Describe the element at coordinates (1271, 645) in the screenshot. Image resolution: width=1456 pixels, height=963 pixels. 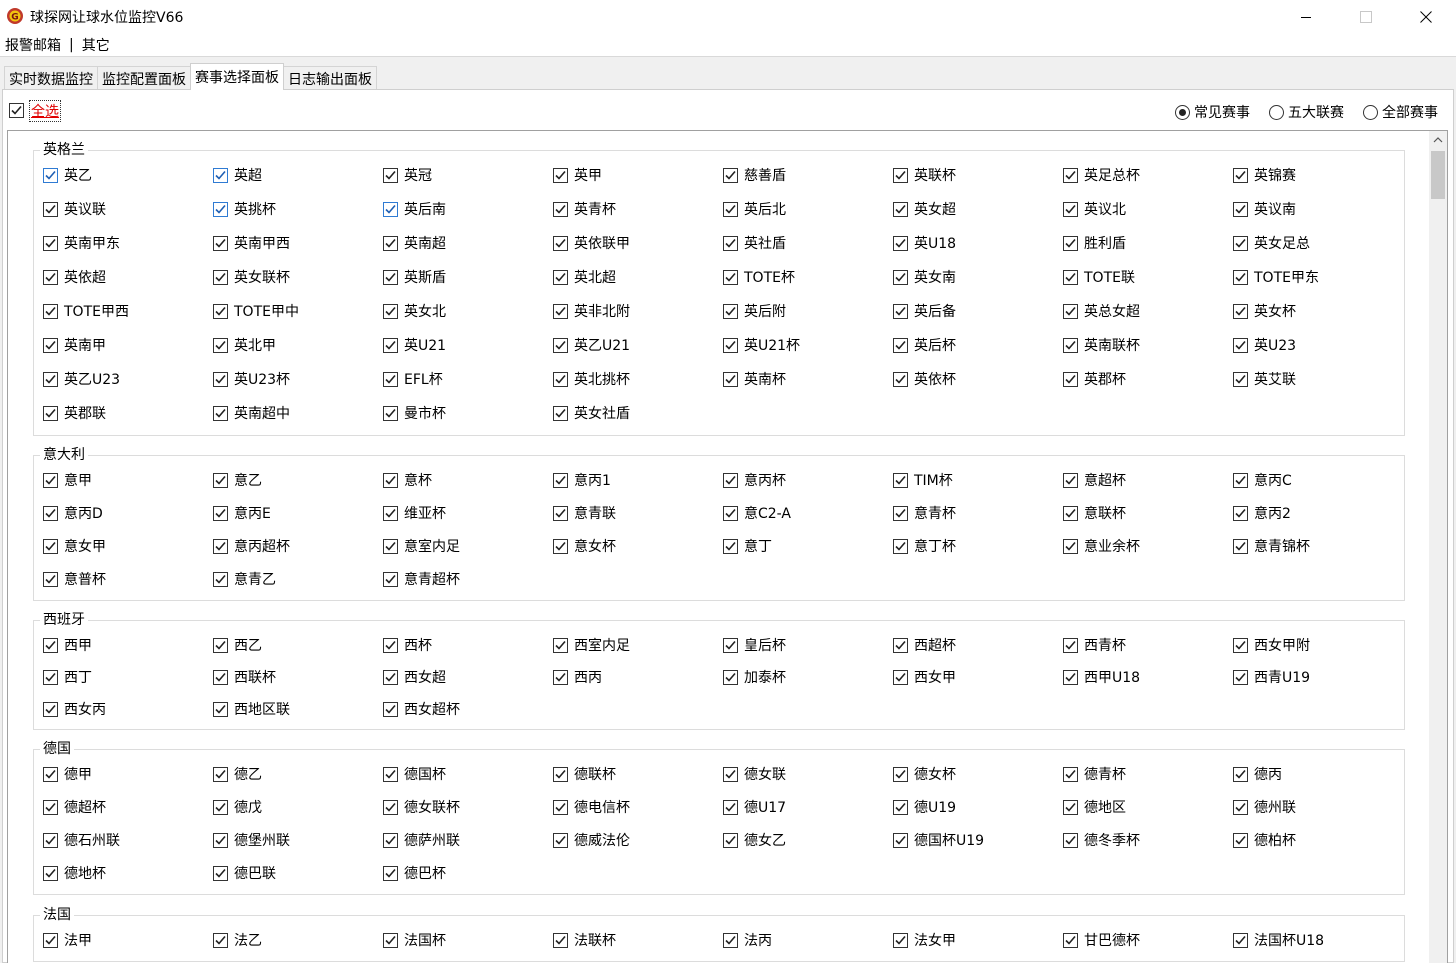
I see `league-checkbox-item: 西女甲附` at that location.